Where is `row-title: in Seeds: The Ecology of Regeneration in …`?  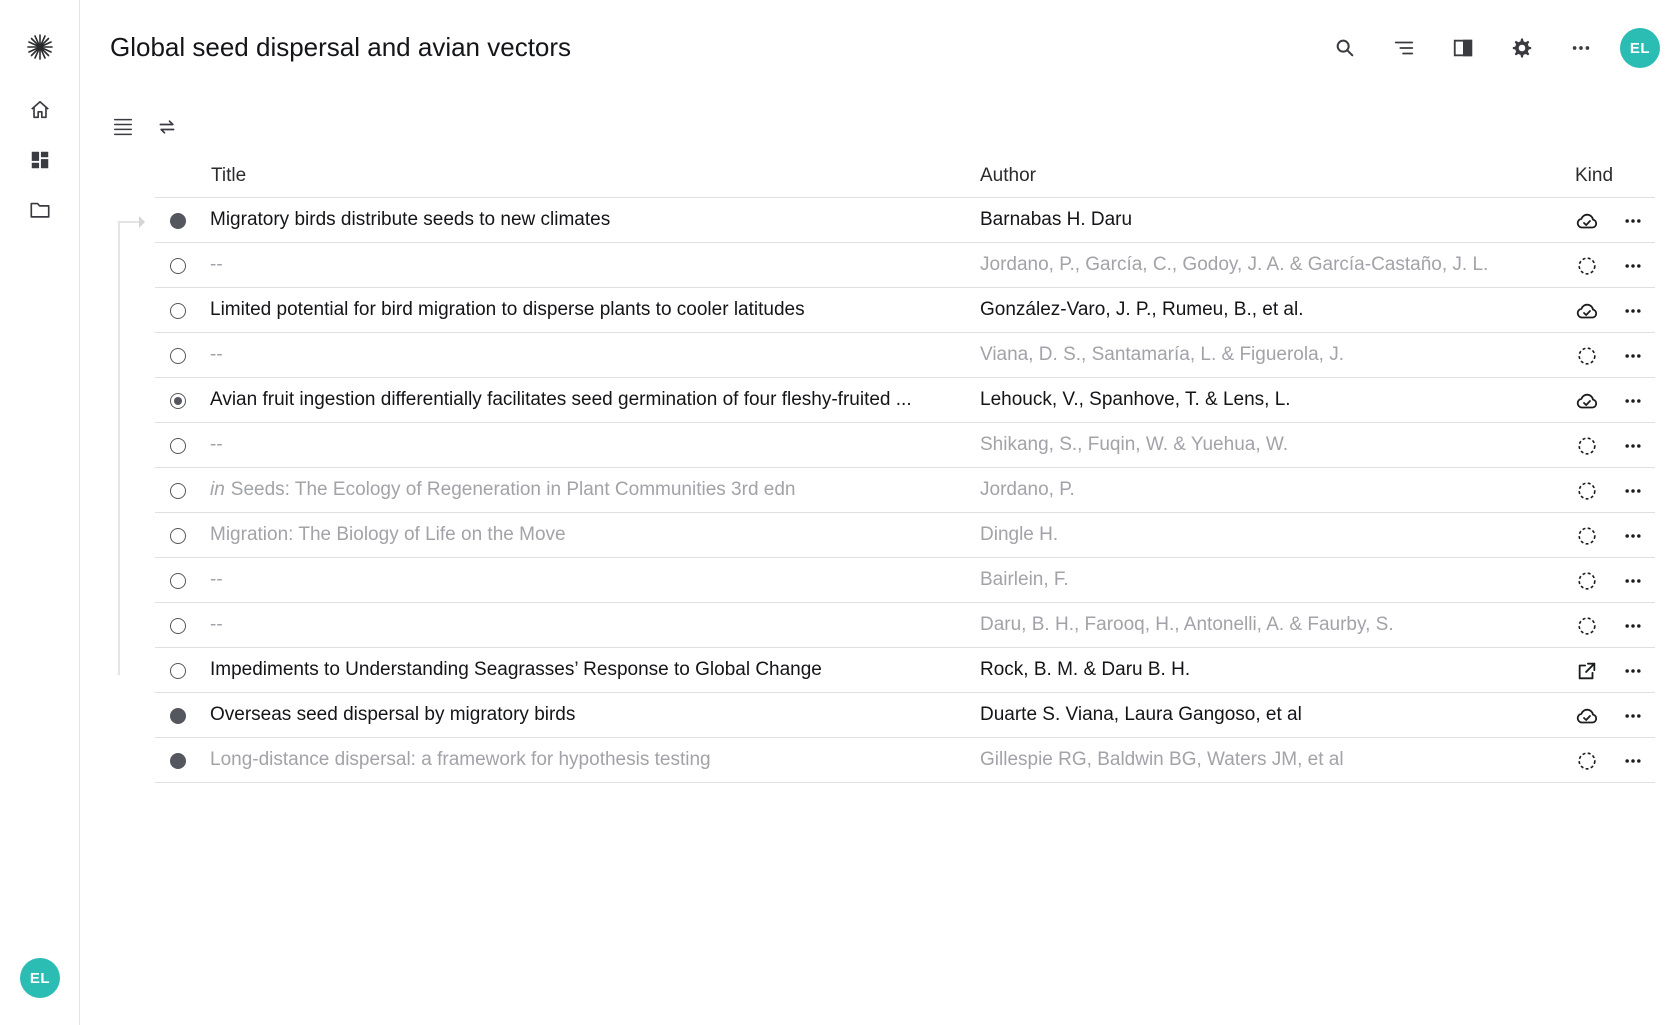 row-title: in Seeds: The Ecology of Regeneration in … is located at coordinates (590, 490).